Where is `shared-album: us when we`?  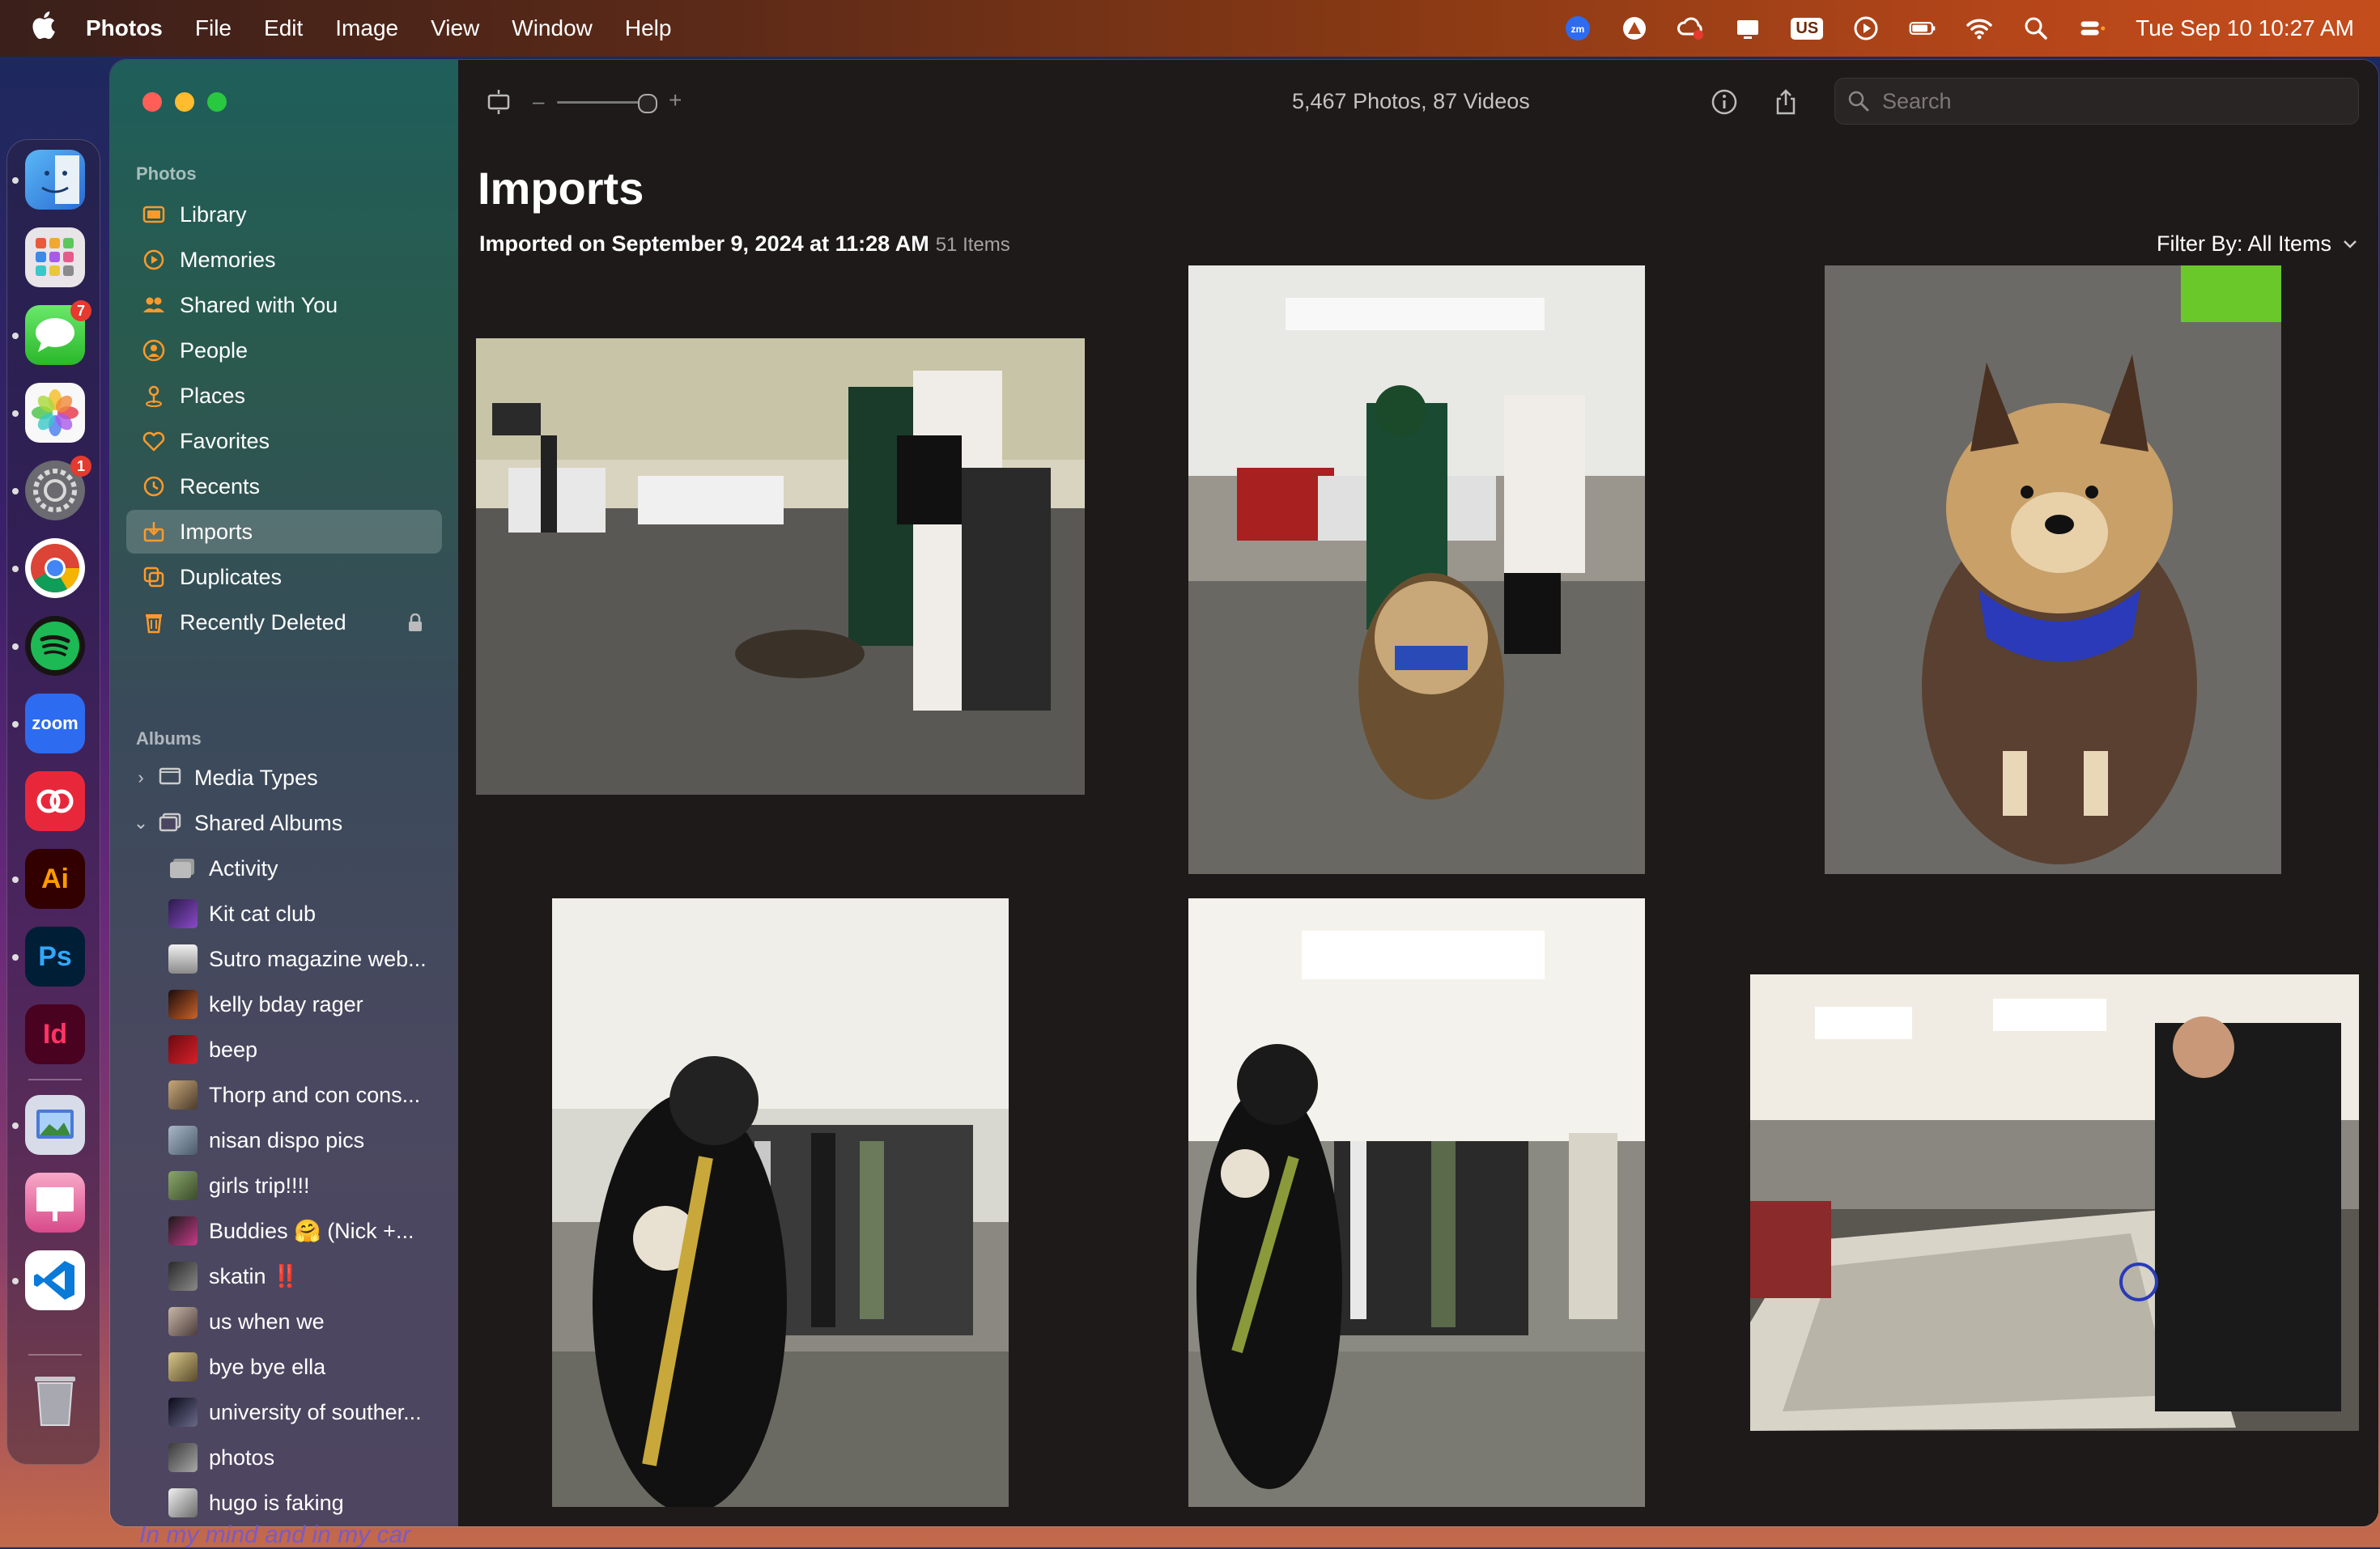 shared-album: us when we is located at coordinates (295, 1321).